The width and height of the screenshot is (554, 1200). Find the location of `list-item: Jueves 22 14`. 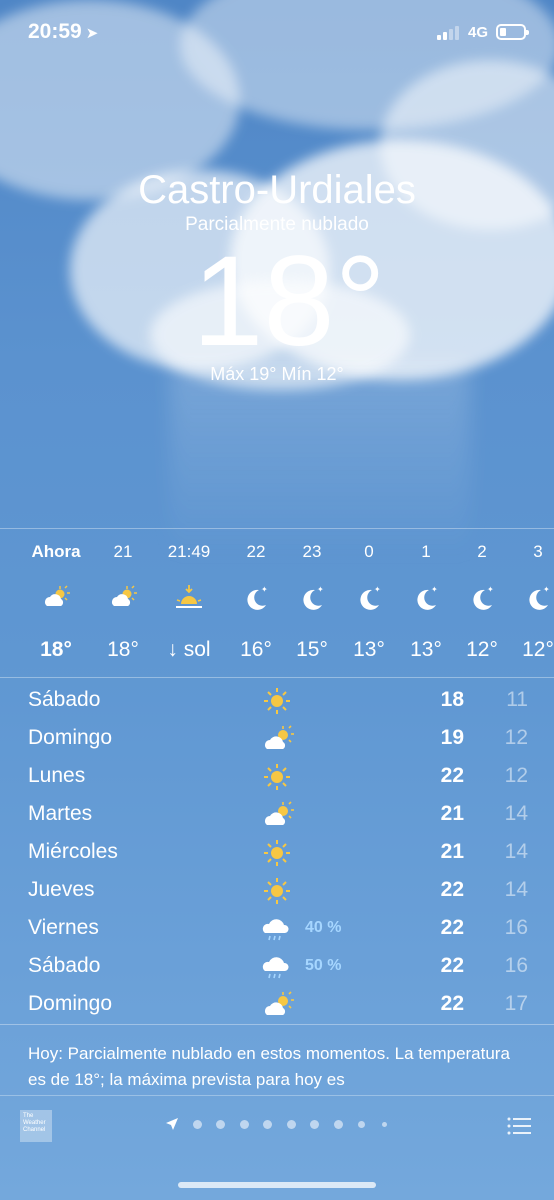

list-item: Jueves 22 14 is located at coordinates (277, 892).